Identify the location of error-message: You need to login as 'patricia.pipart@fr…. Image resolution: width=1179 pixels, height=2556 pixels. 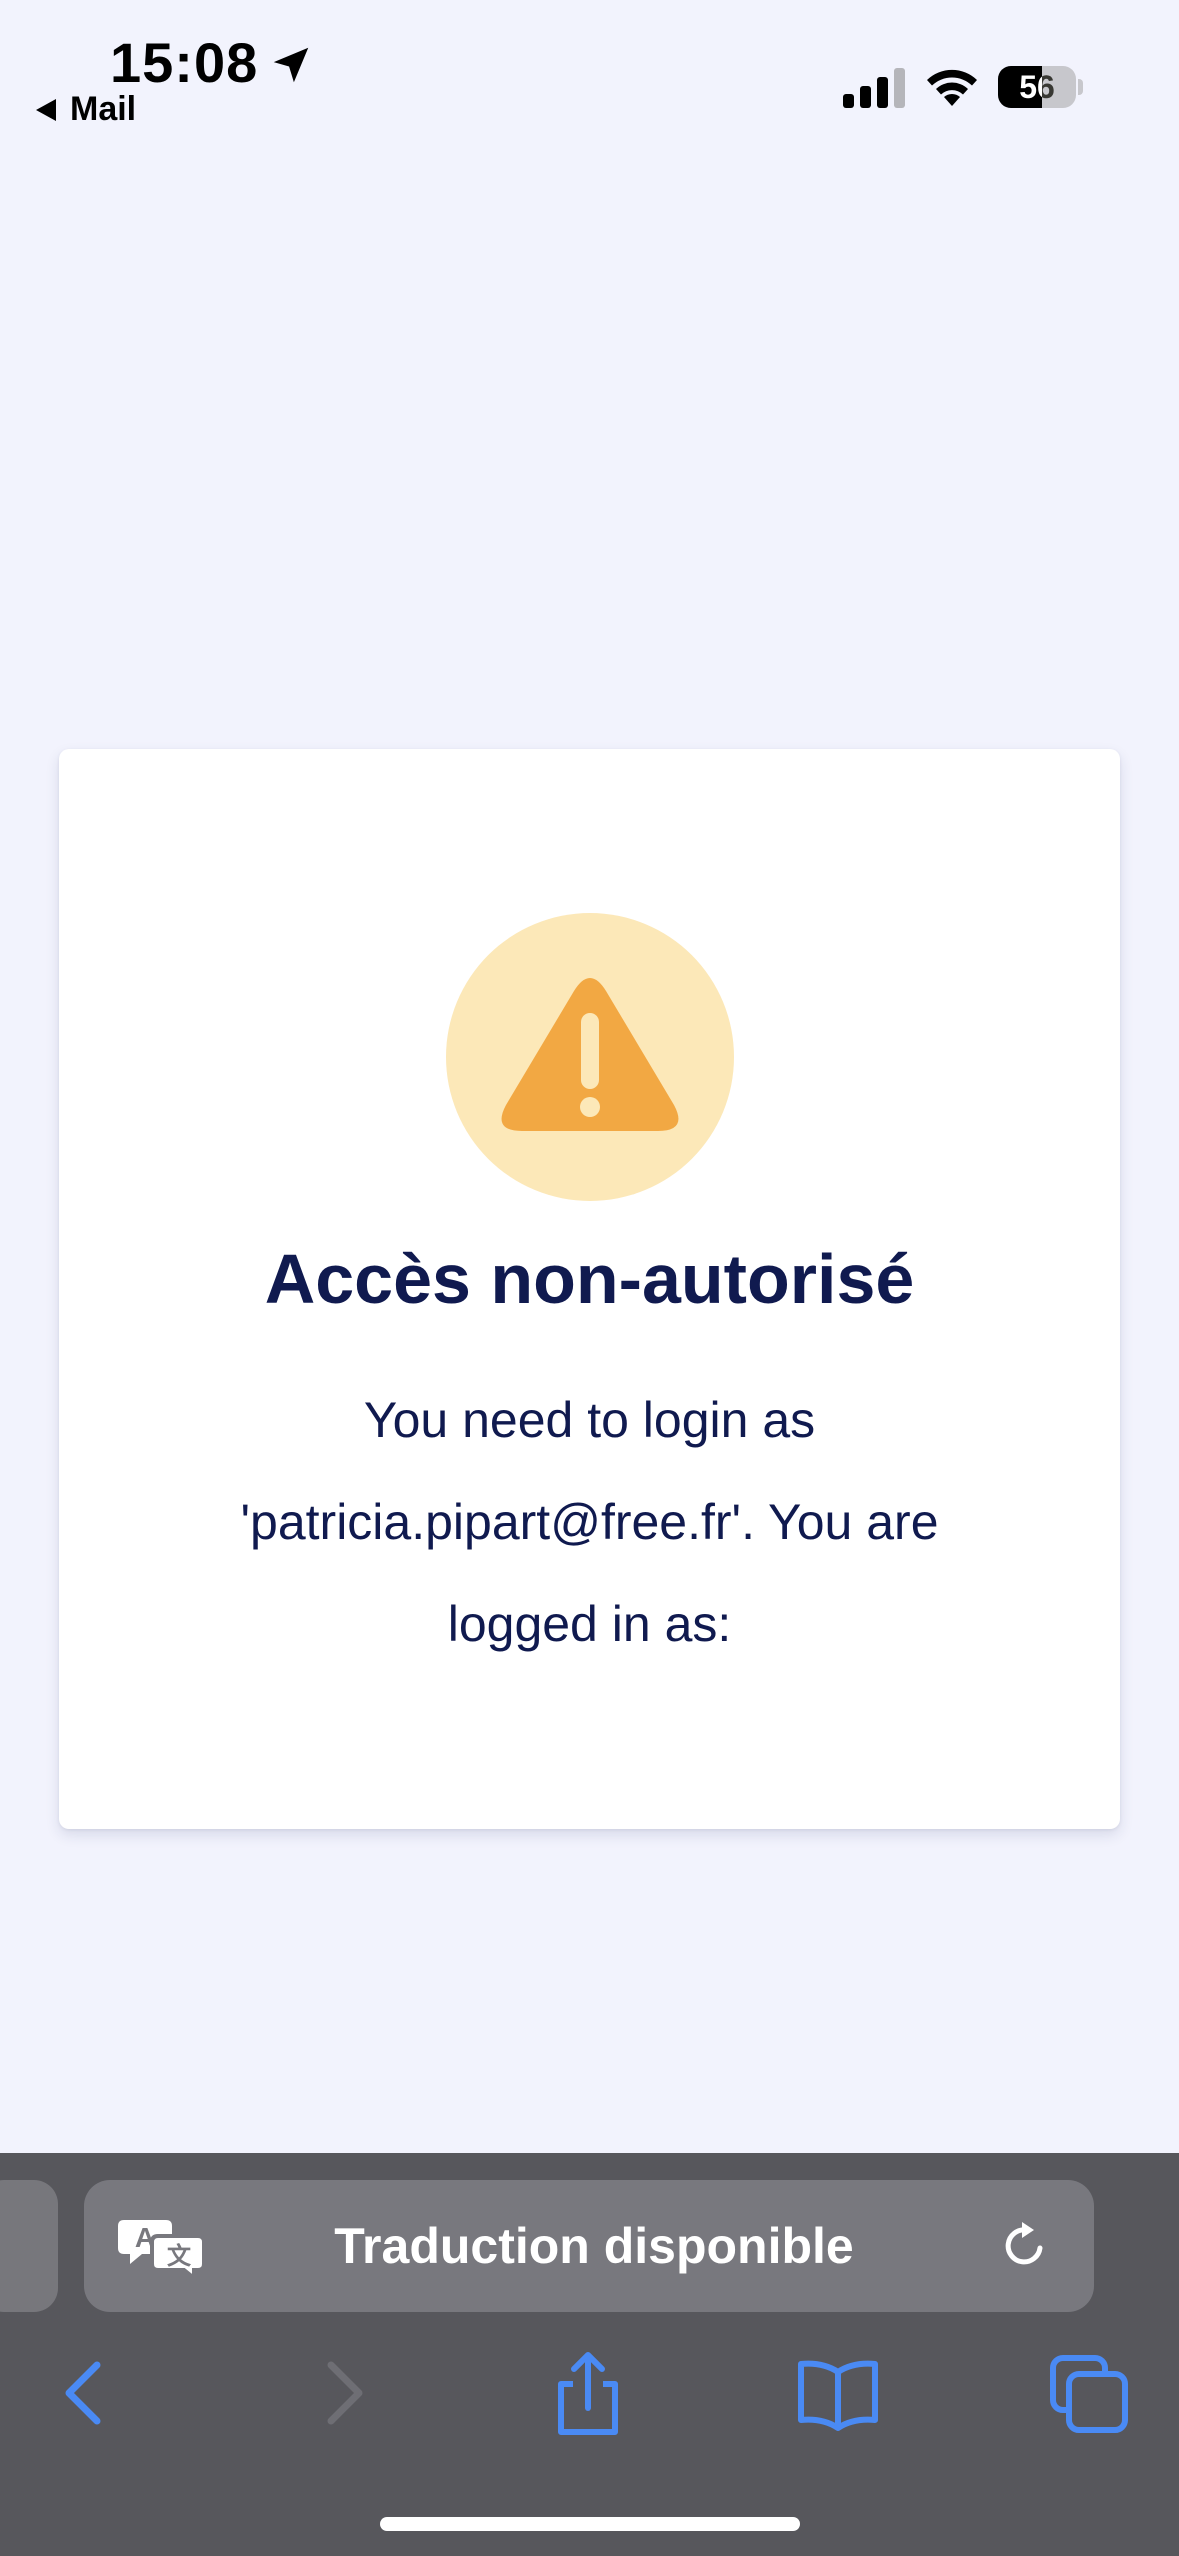
(589, 1522).